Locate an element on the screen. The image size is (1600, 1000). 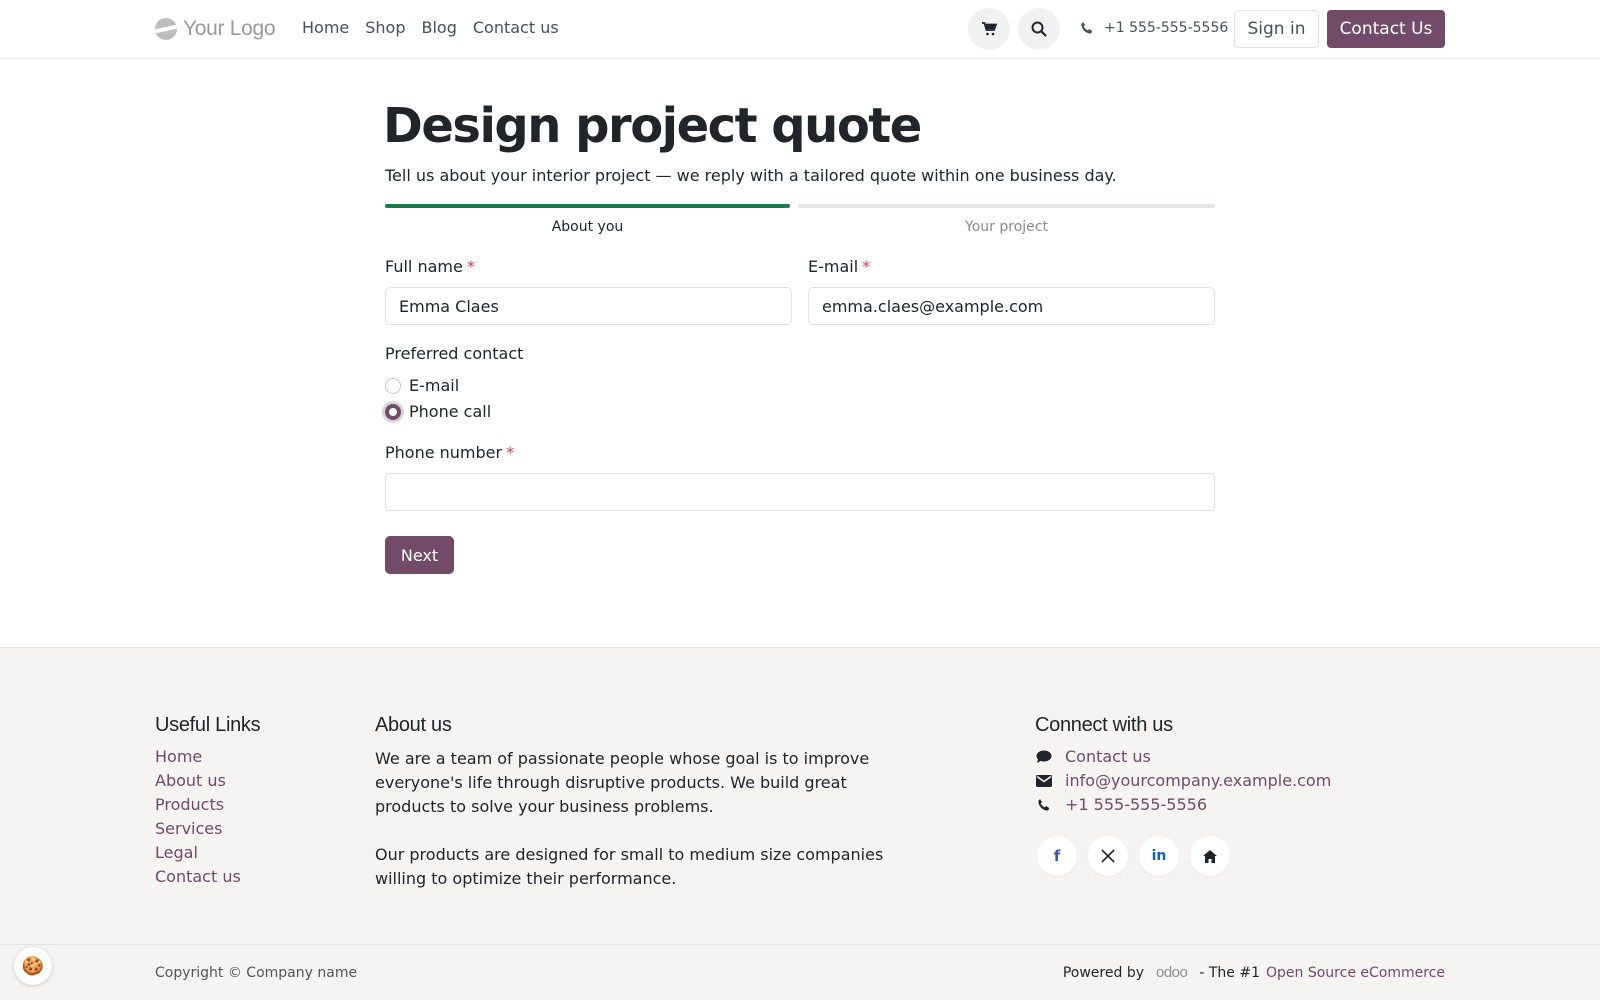
header-phone-number: +1 555-555-5556 is located at coordinates (1166, 28).